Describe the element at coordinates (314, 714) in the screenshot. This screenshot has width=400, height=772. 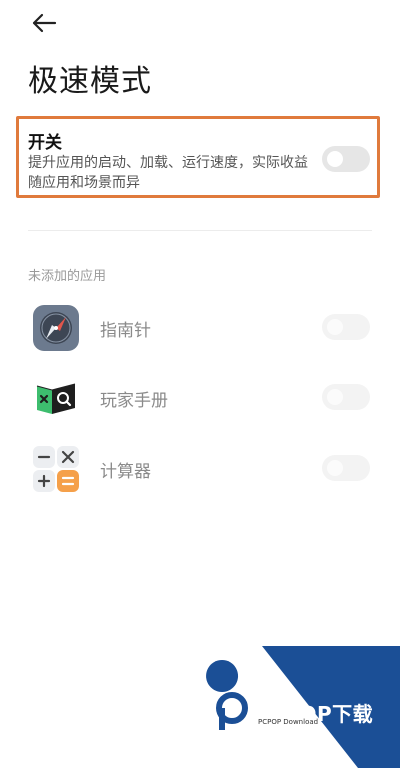
I see `watermark-brand: PCPOP下载` at that location.